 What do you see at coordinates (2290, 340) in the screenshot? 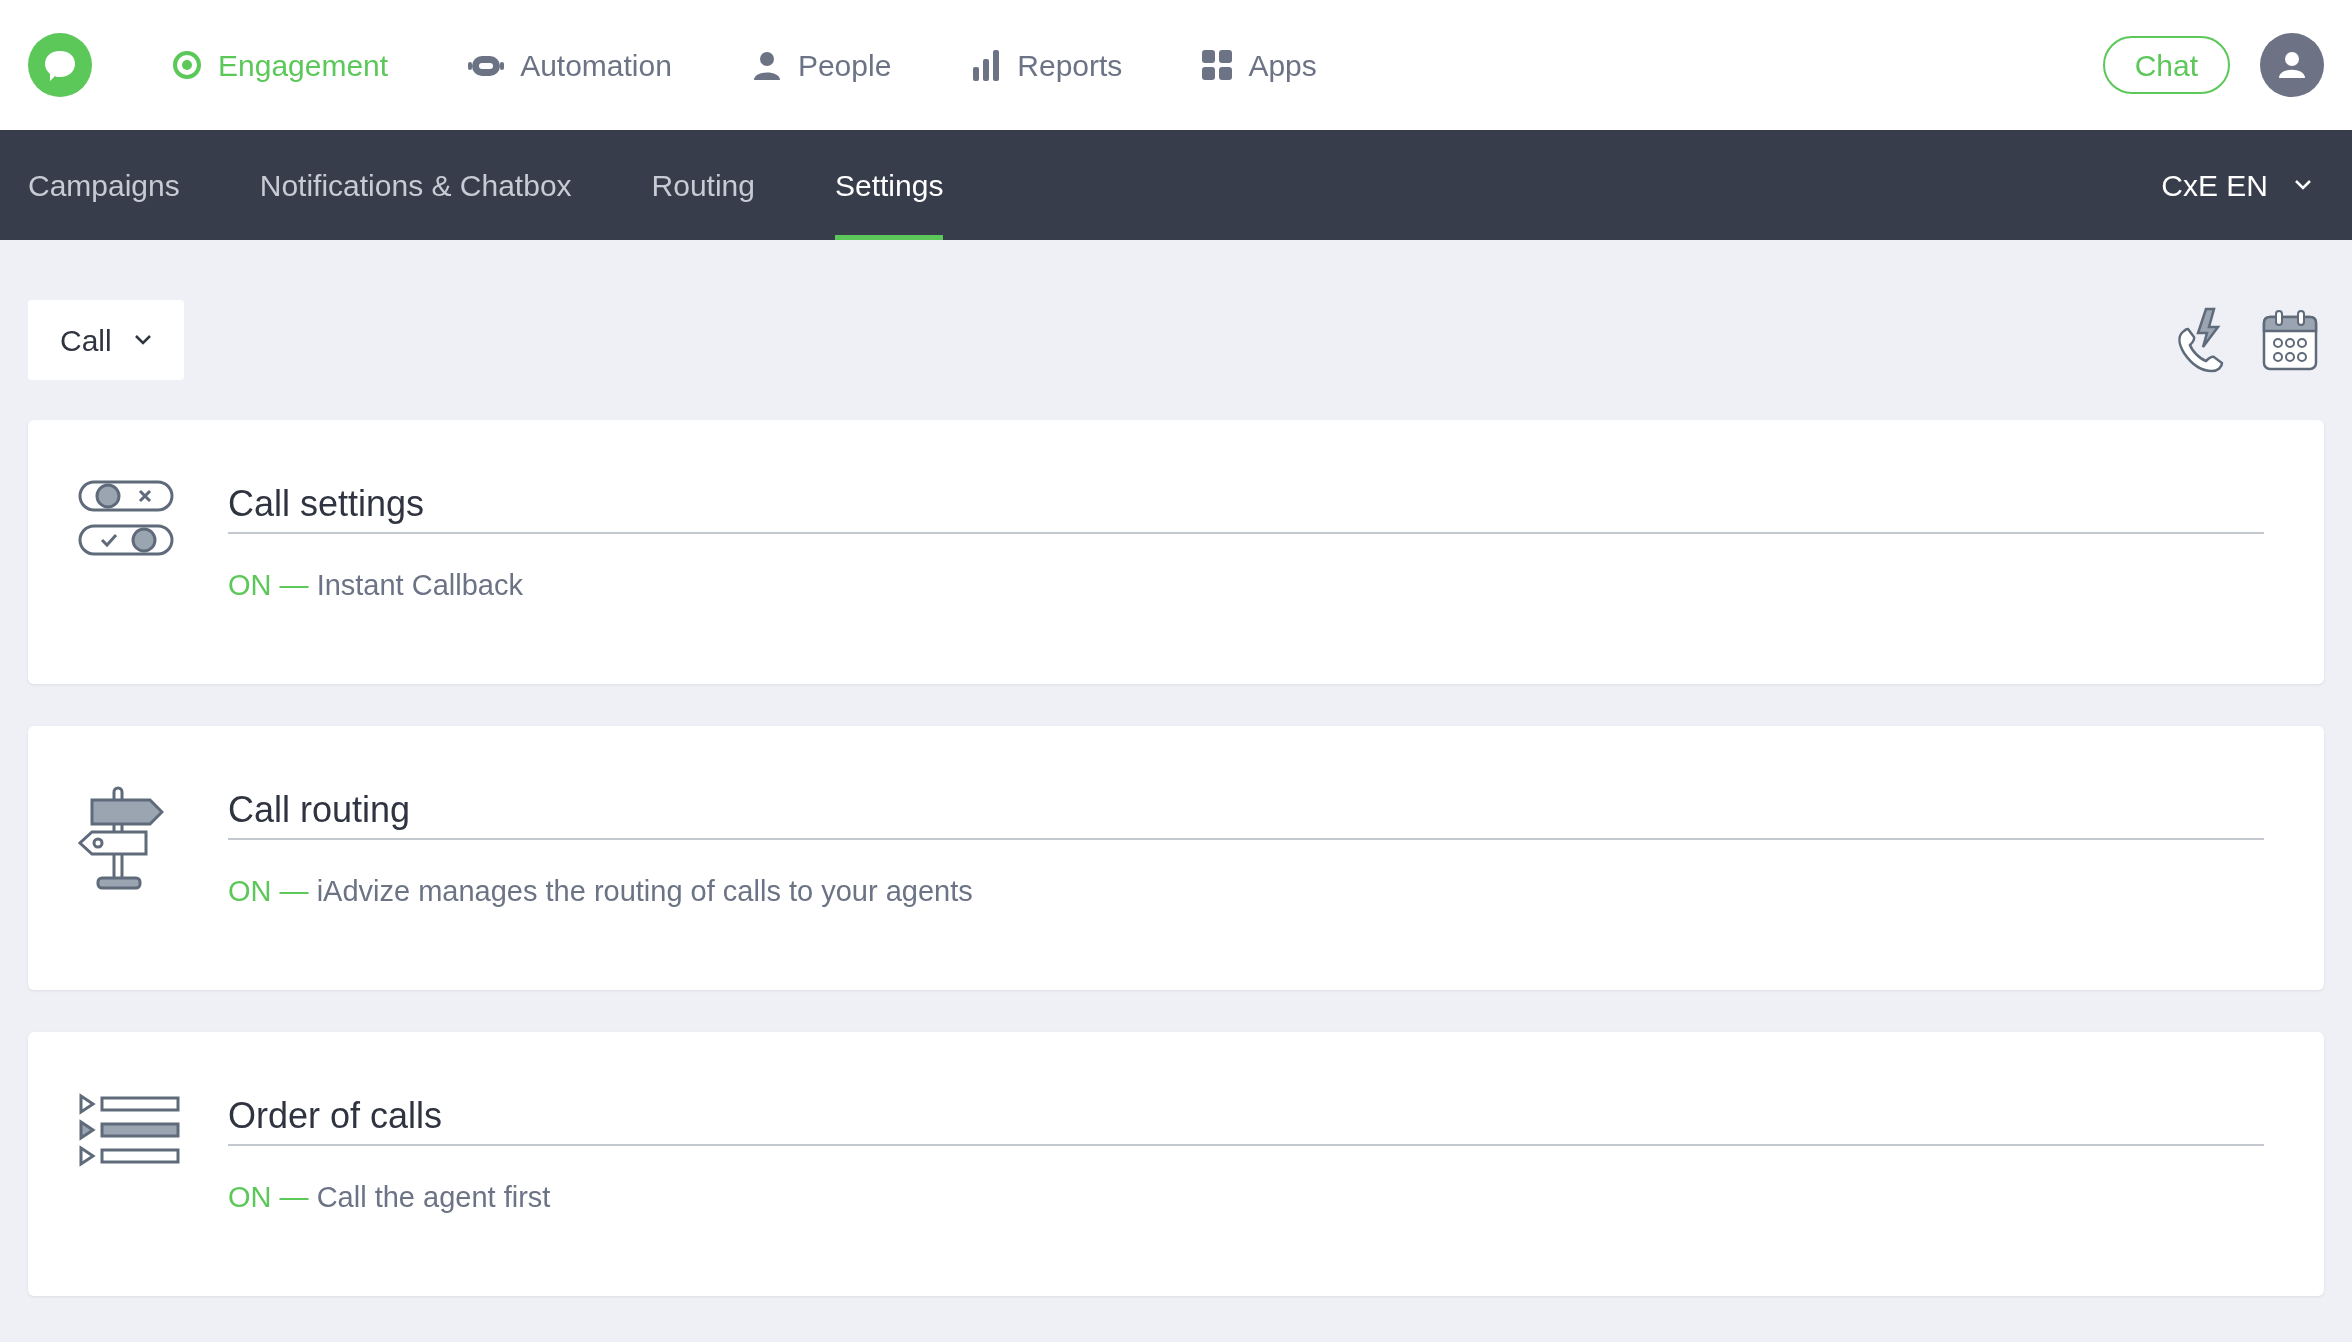
I see `calendar-icon` at bounding box center [2290, 340].